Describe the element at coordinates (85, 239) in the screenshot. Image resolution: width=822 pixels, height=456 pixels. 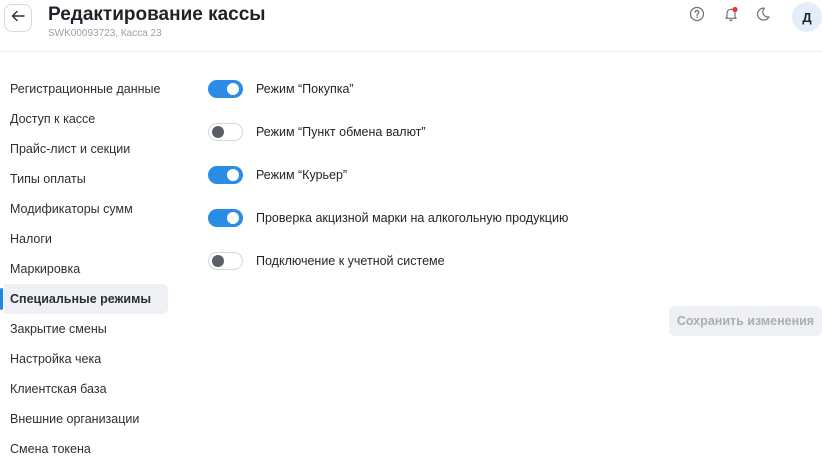
I see `sidebar-item-taxes: Налоги` at that location.